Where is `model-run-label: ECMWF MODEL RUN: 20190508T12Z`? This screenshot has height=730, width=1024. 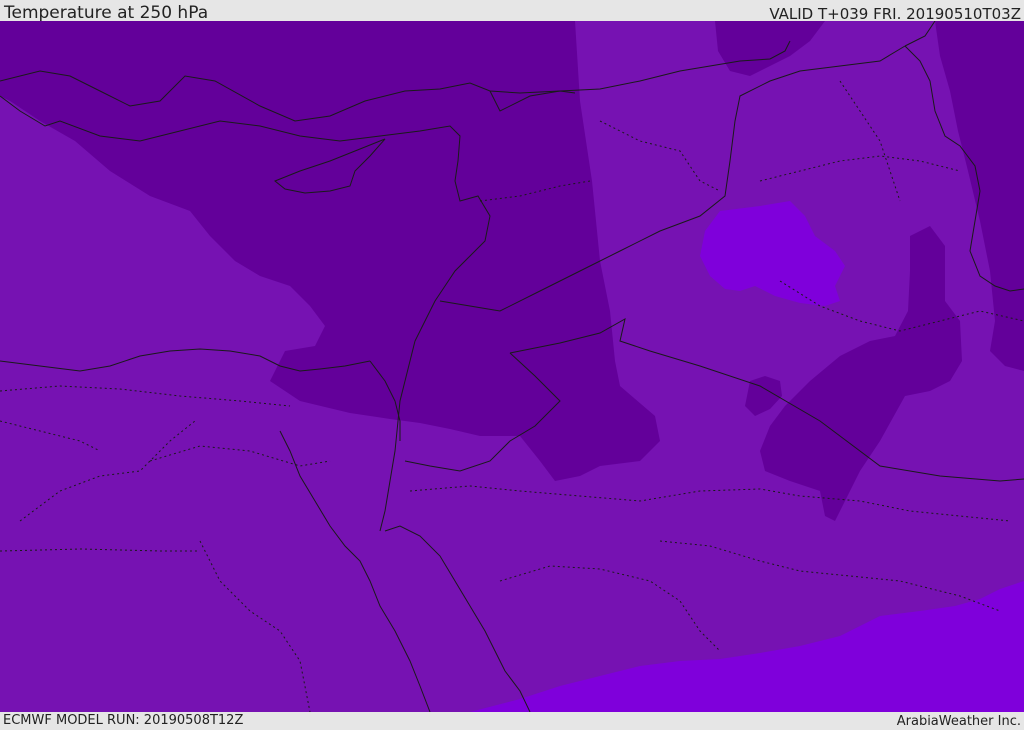
model-run-label: ECMWF MODEL RUN: 20190508T12Z is located at coordinates (123, 720).